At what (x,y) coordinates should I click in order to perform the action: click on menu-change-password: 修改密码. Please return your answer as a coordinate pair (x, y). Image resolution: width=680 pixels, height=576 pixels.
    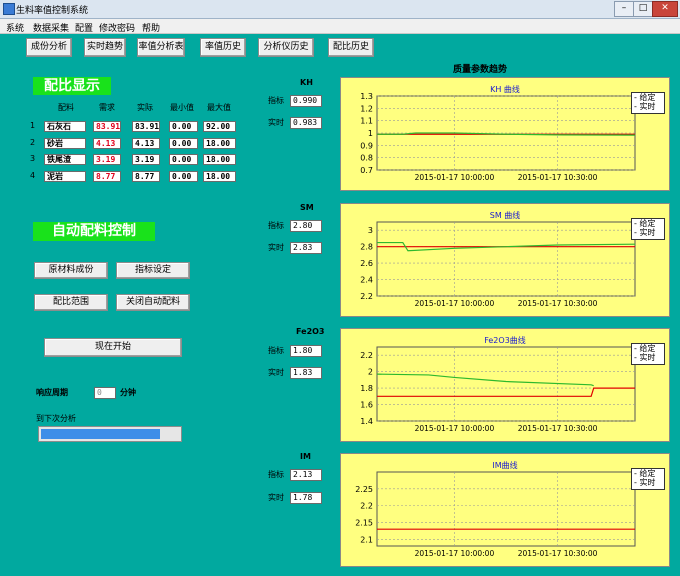
    Looking at the image, I should click on (117, 27).